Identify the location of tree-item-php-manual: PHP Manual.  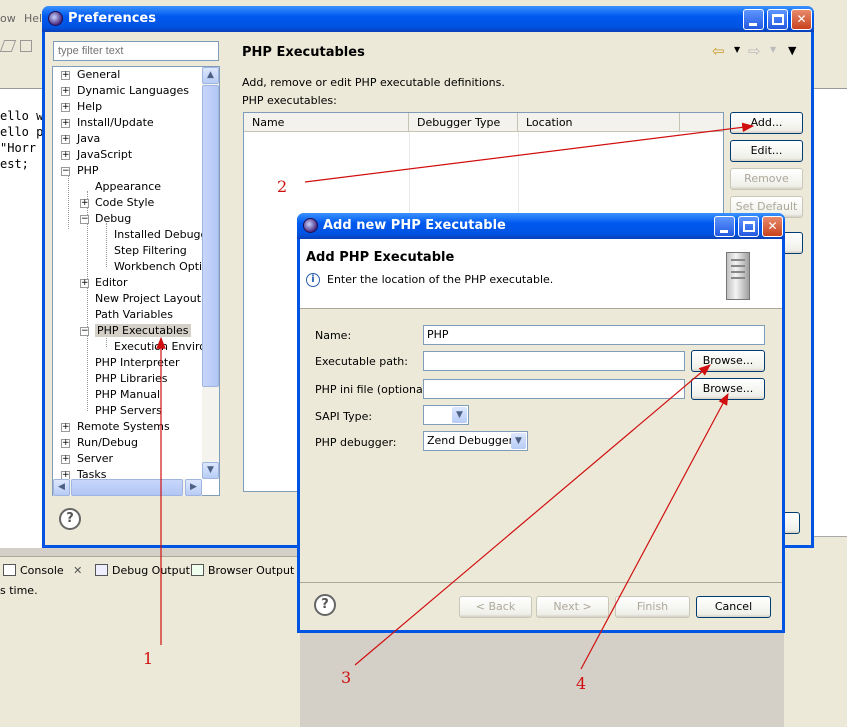
(127, 395).